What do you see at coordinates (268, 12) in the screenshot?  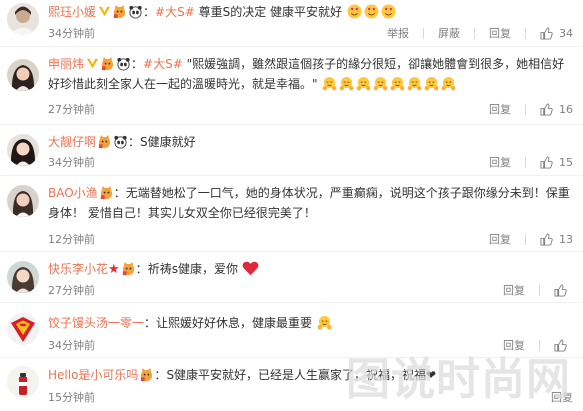 I see `comment-text: 尊重S的决定 健康平安就好` at bounding box center [268, 12].